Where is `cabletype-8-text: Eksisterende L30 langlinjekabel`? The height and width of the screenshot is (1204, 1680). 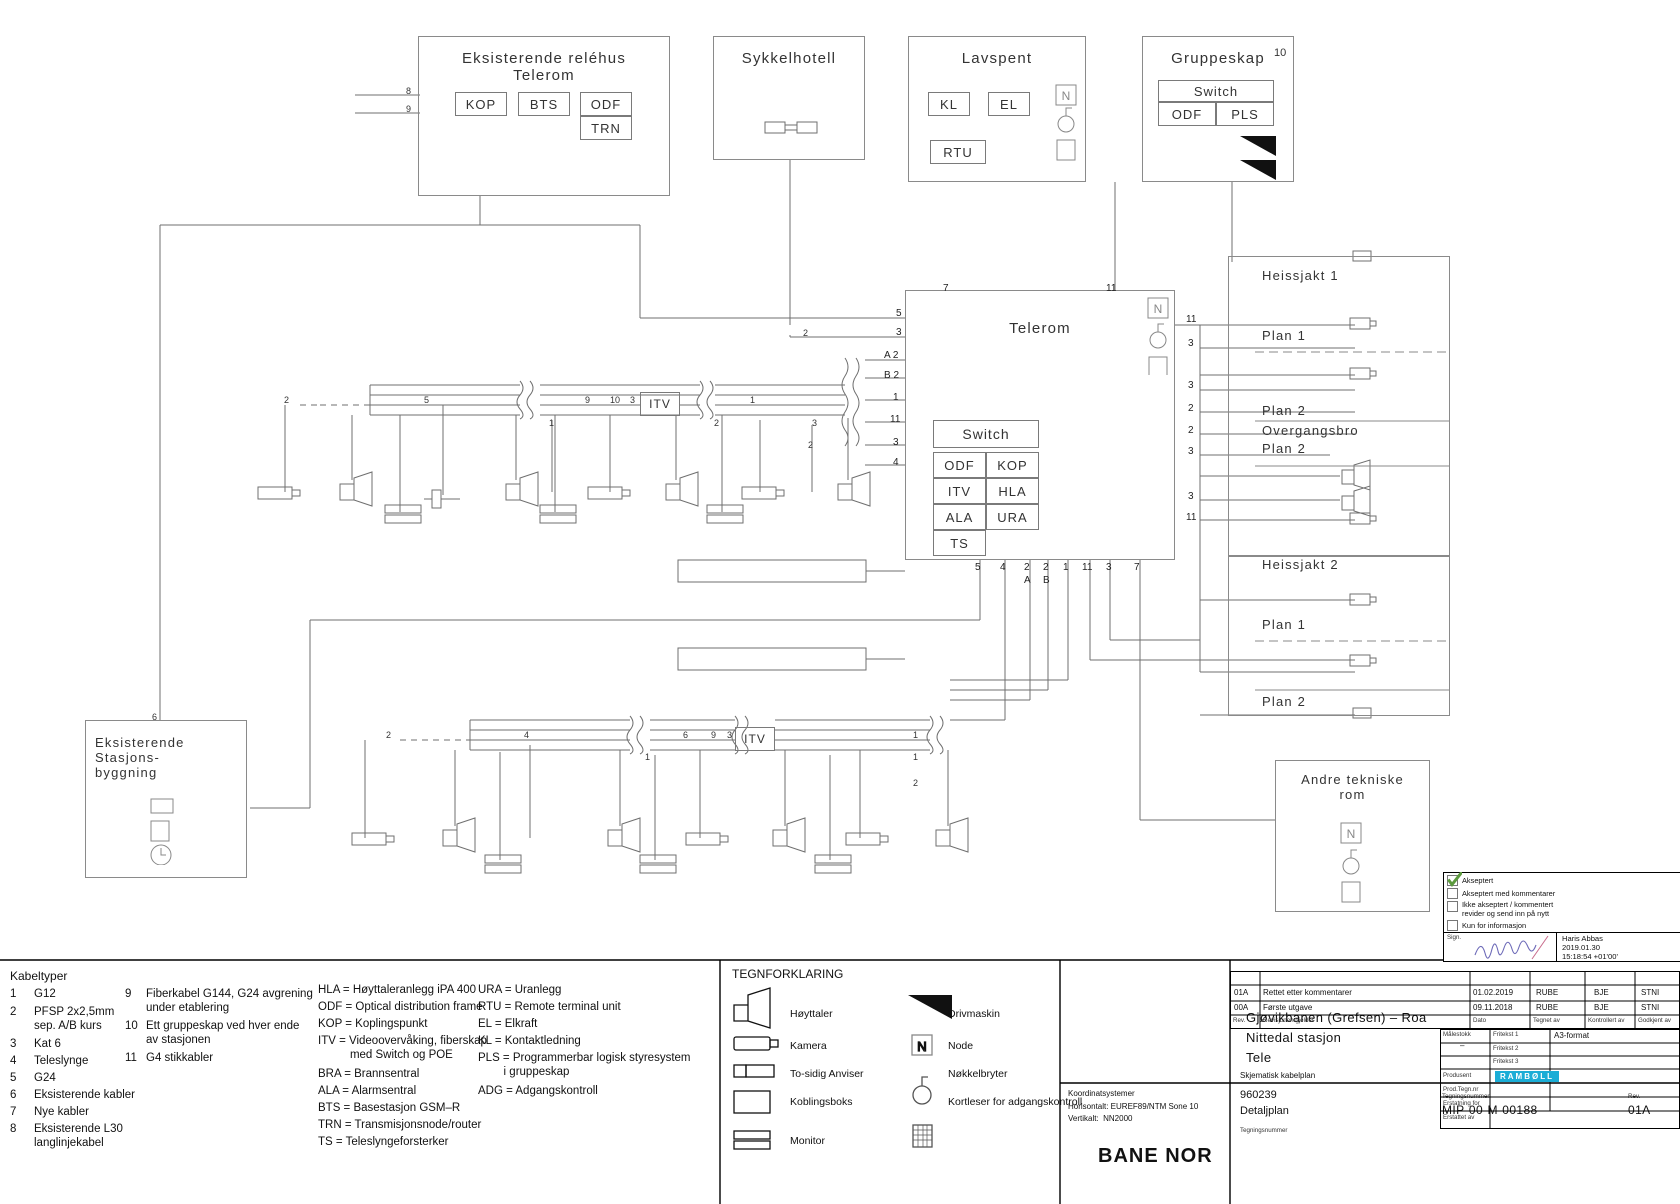 cabletype-8-text: Eksisterende L30 langlinjekabel is located at coordinates (78, 1136).